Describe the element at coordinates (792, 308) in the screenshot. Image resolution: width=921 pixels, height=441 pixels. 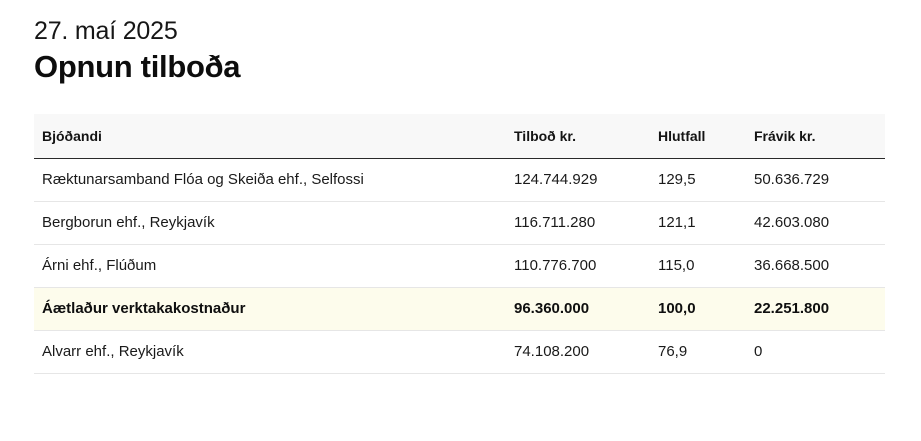
I see `cell-deviation: 22.251.800` at that location.